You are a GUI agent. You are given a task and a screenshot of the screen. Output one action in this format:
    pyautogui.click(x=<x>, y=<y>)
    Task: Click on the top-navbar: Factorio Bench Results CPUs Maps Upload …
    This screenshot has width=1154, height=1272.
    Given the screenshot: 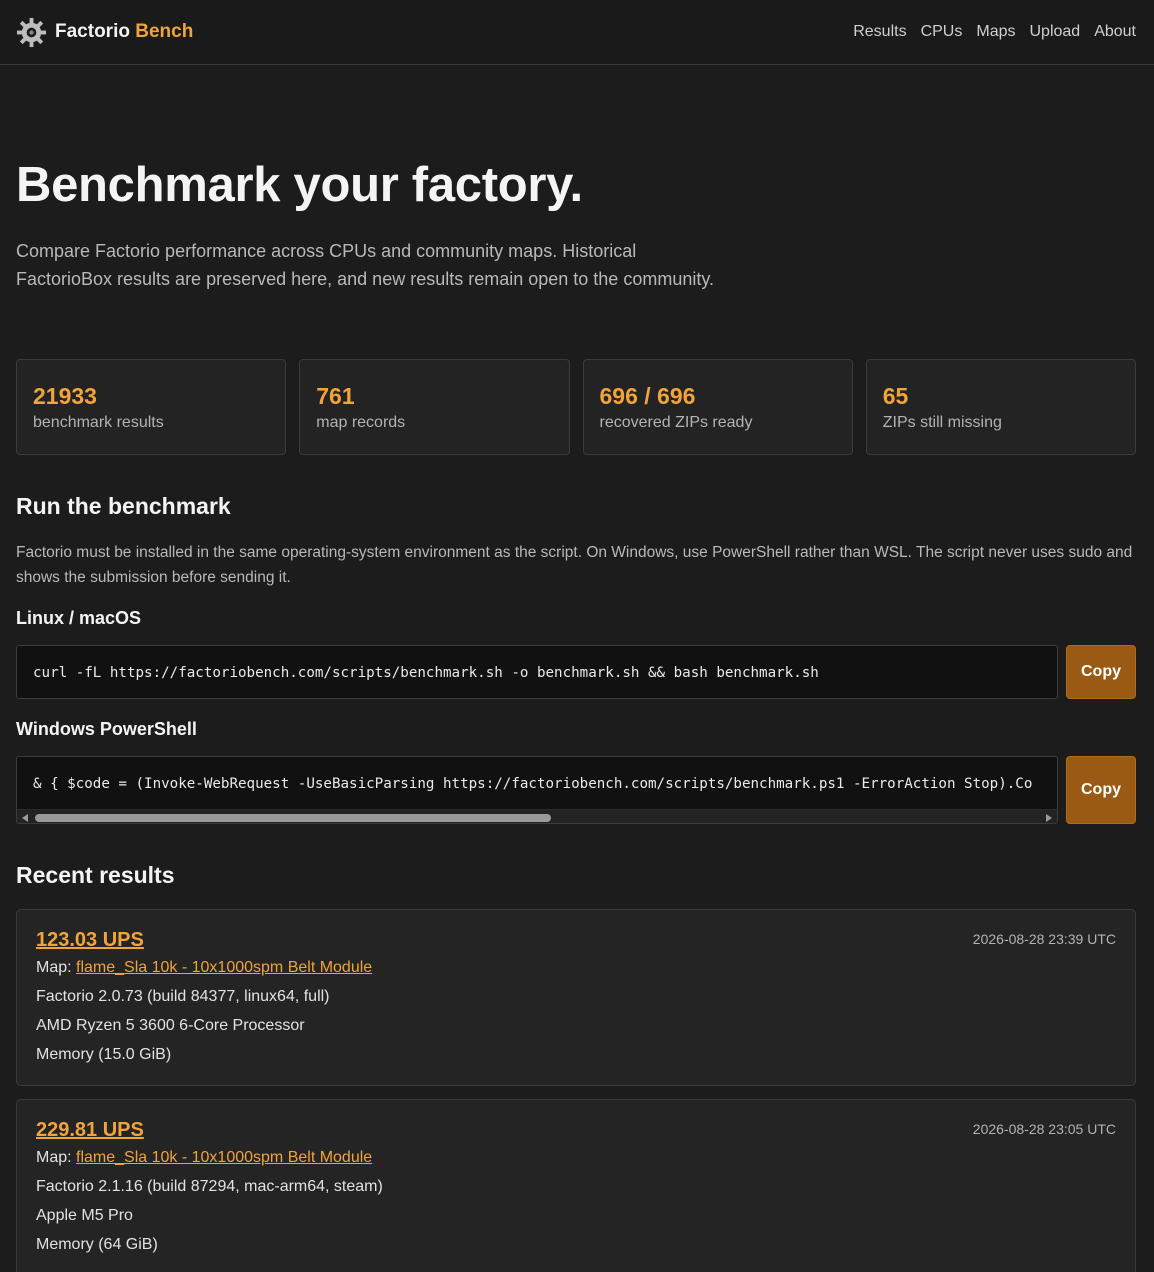 What is the action you would take?
    pyautogui.click(x=577, y=32)
    